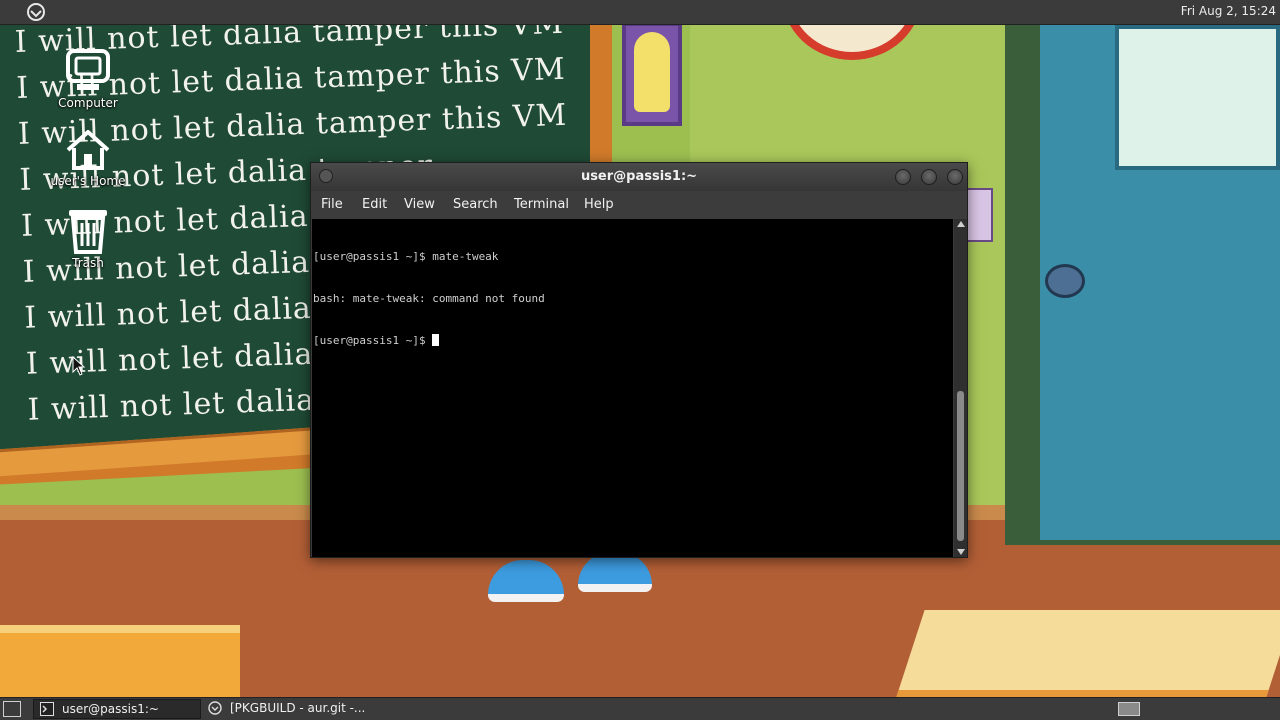  I want to click on text-cursor, so click(436, 340).